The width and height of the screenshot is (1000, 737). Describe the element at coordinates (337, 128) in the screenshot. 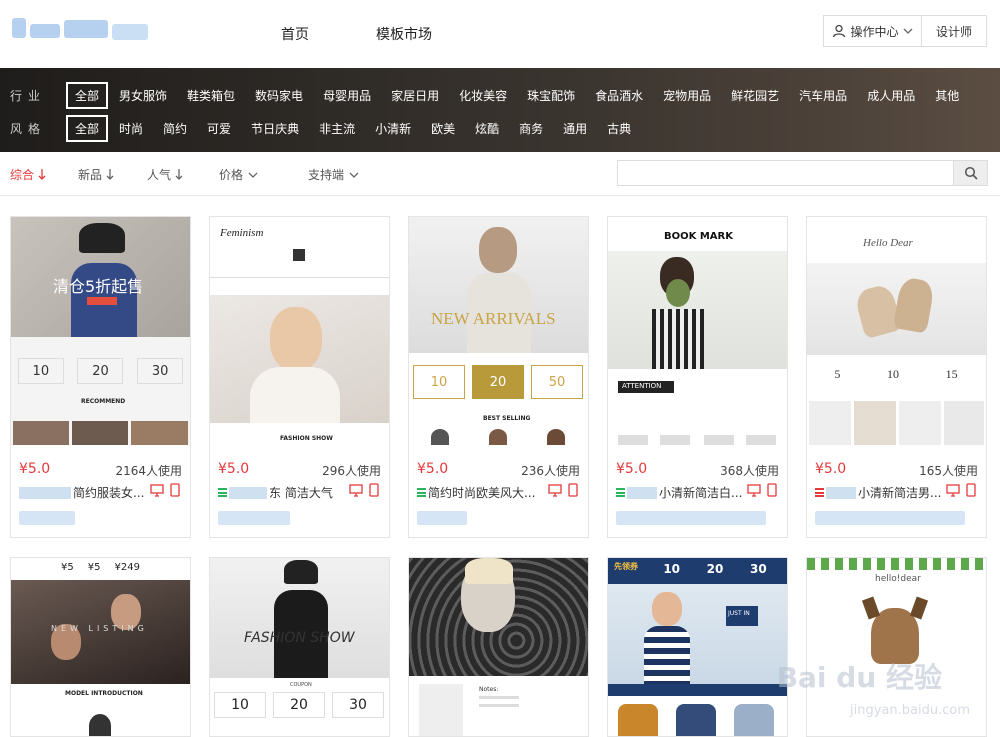

I see `style-option: 非主流` at that location.